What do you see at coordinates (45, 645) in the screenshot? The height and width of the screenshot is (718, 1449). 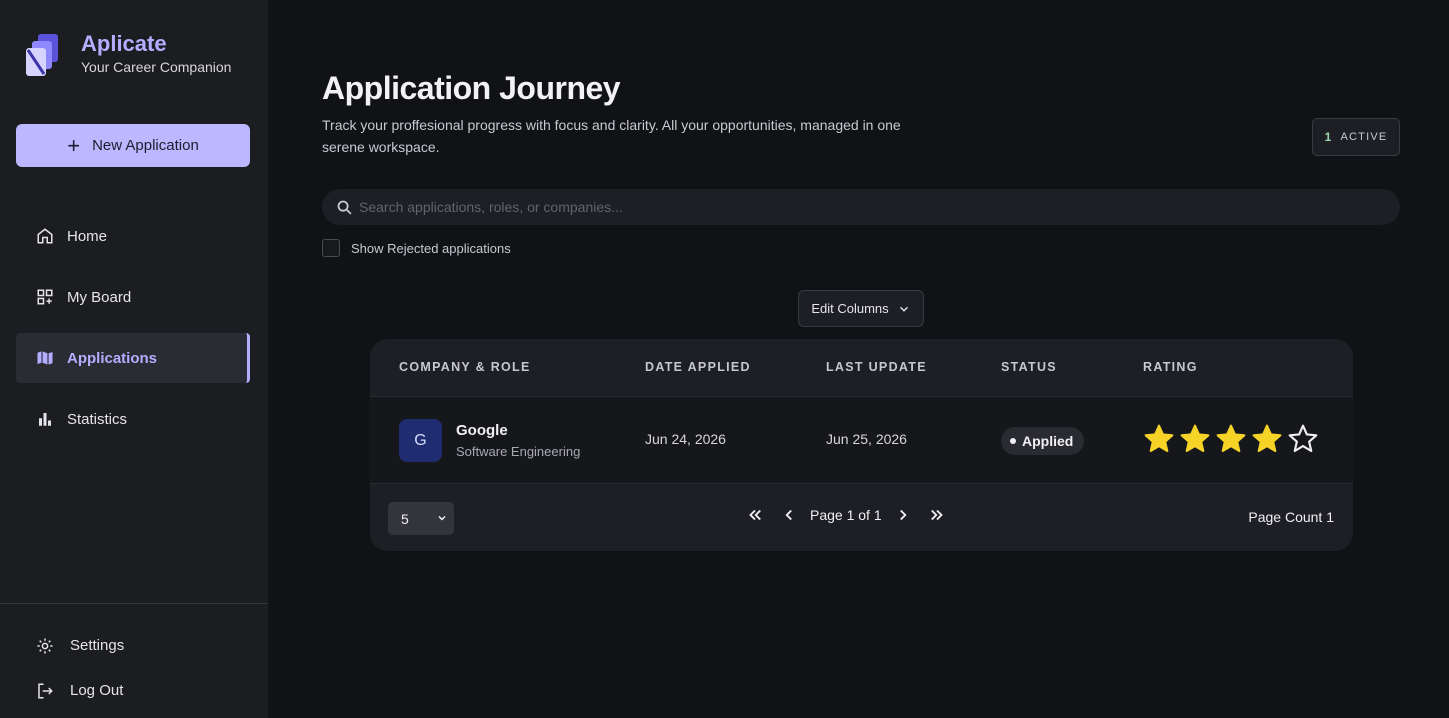 I see `gear-icon` at bounding box center [45, 645].